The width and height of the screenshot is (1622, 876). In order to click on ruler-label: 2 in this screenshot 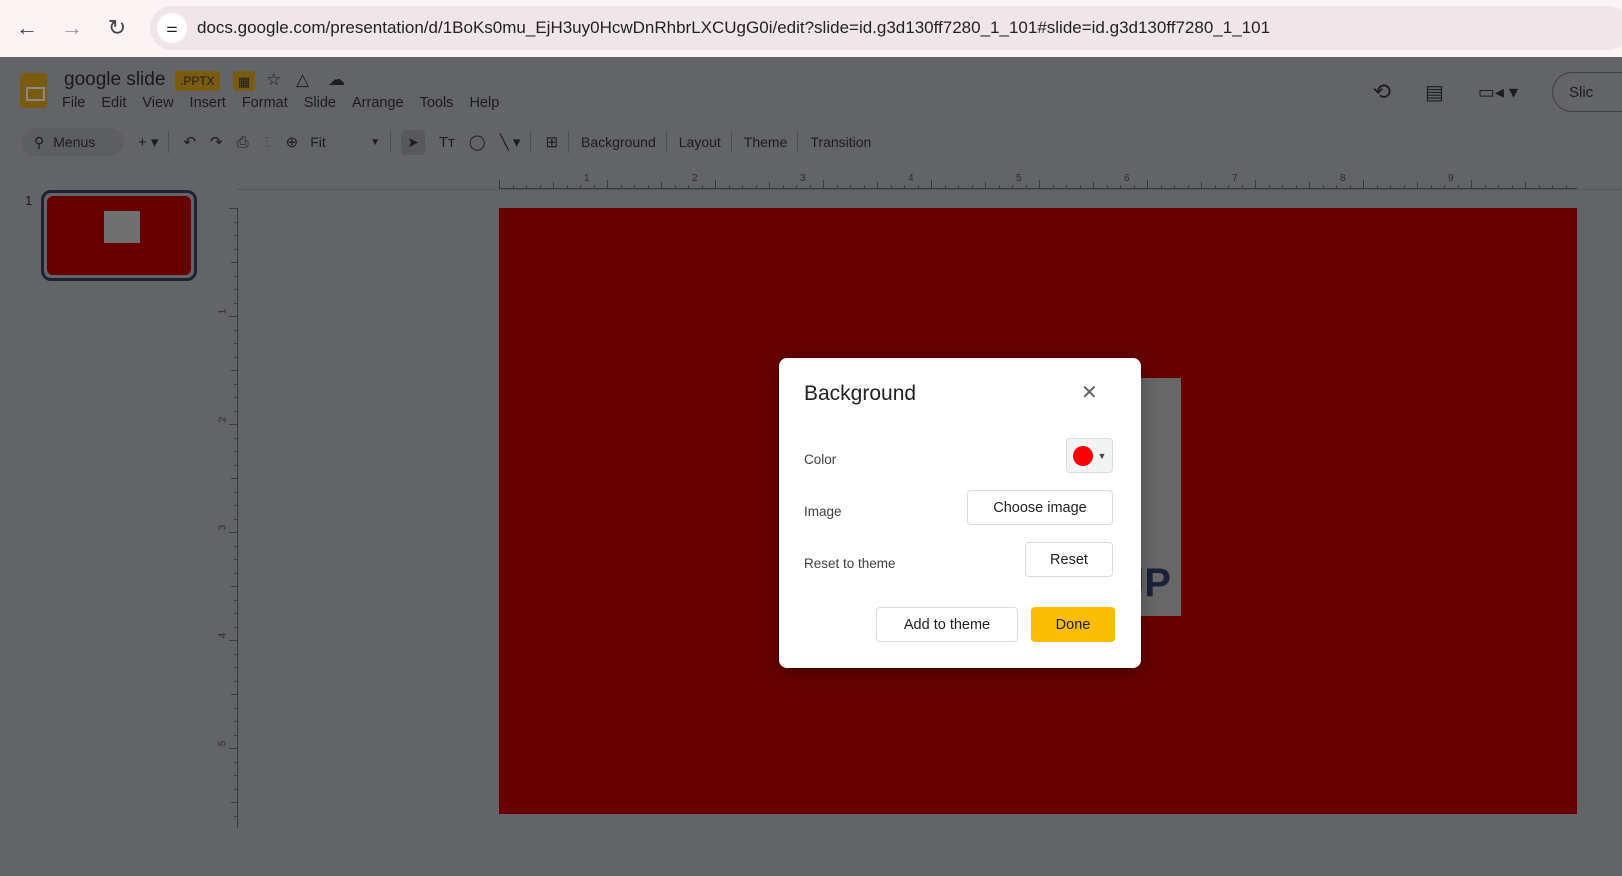, I will do `click(695, 178)`.